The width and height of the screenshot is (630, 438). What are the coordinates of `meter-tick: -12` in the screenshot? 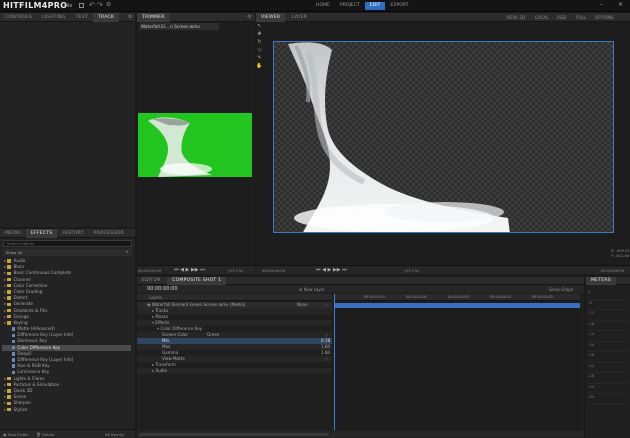 It's located at (608, 315).